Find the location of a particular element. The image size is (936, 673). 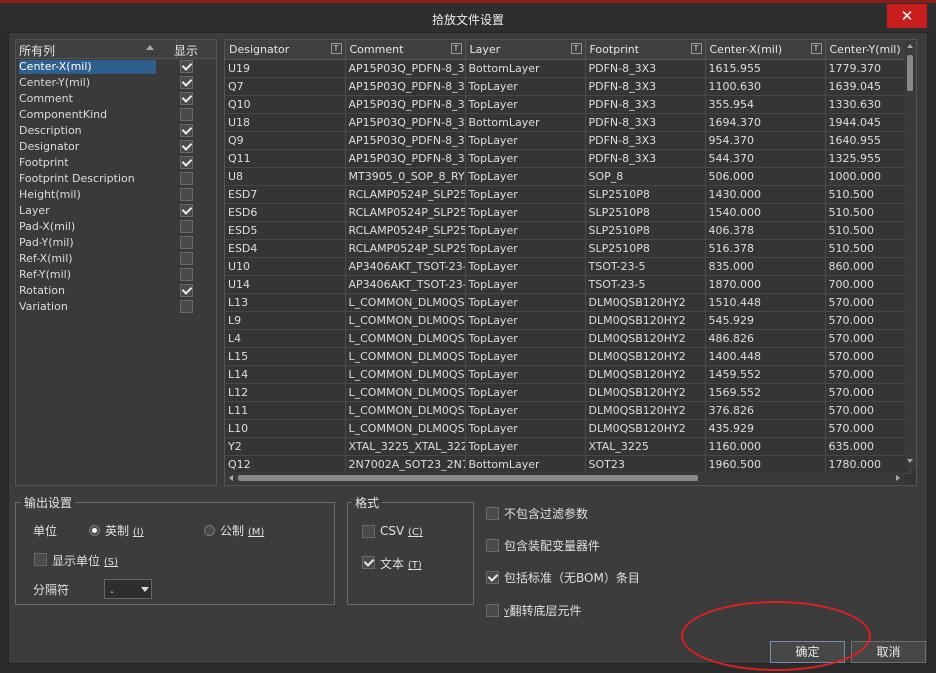

scroll-right-icon is located at coordinates (898, 478).